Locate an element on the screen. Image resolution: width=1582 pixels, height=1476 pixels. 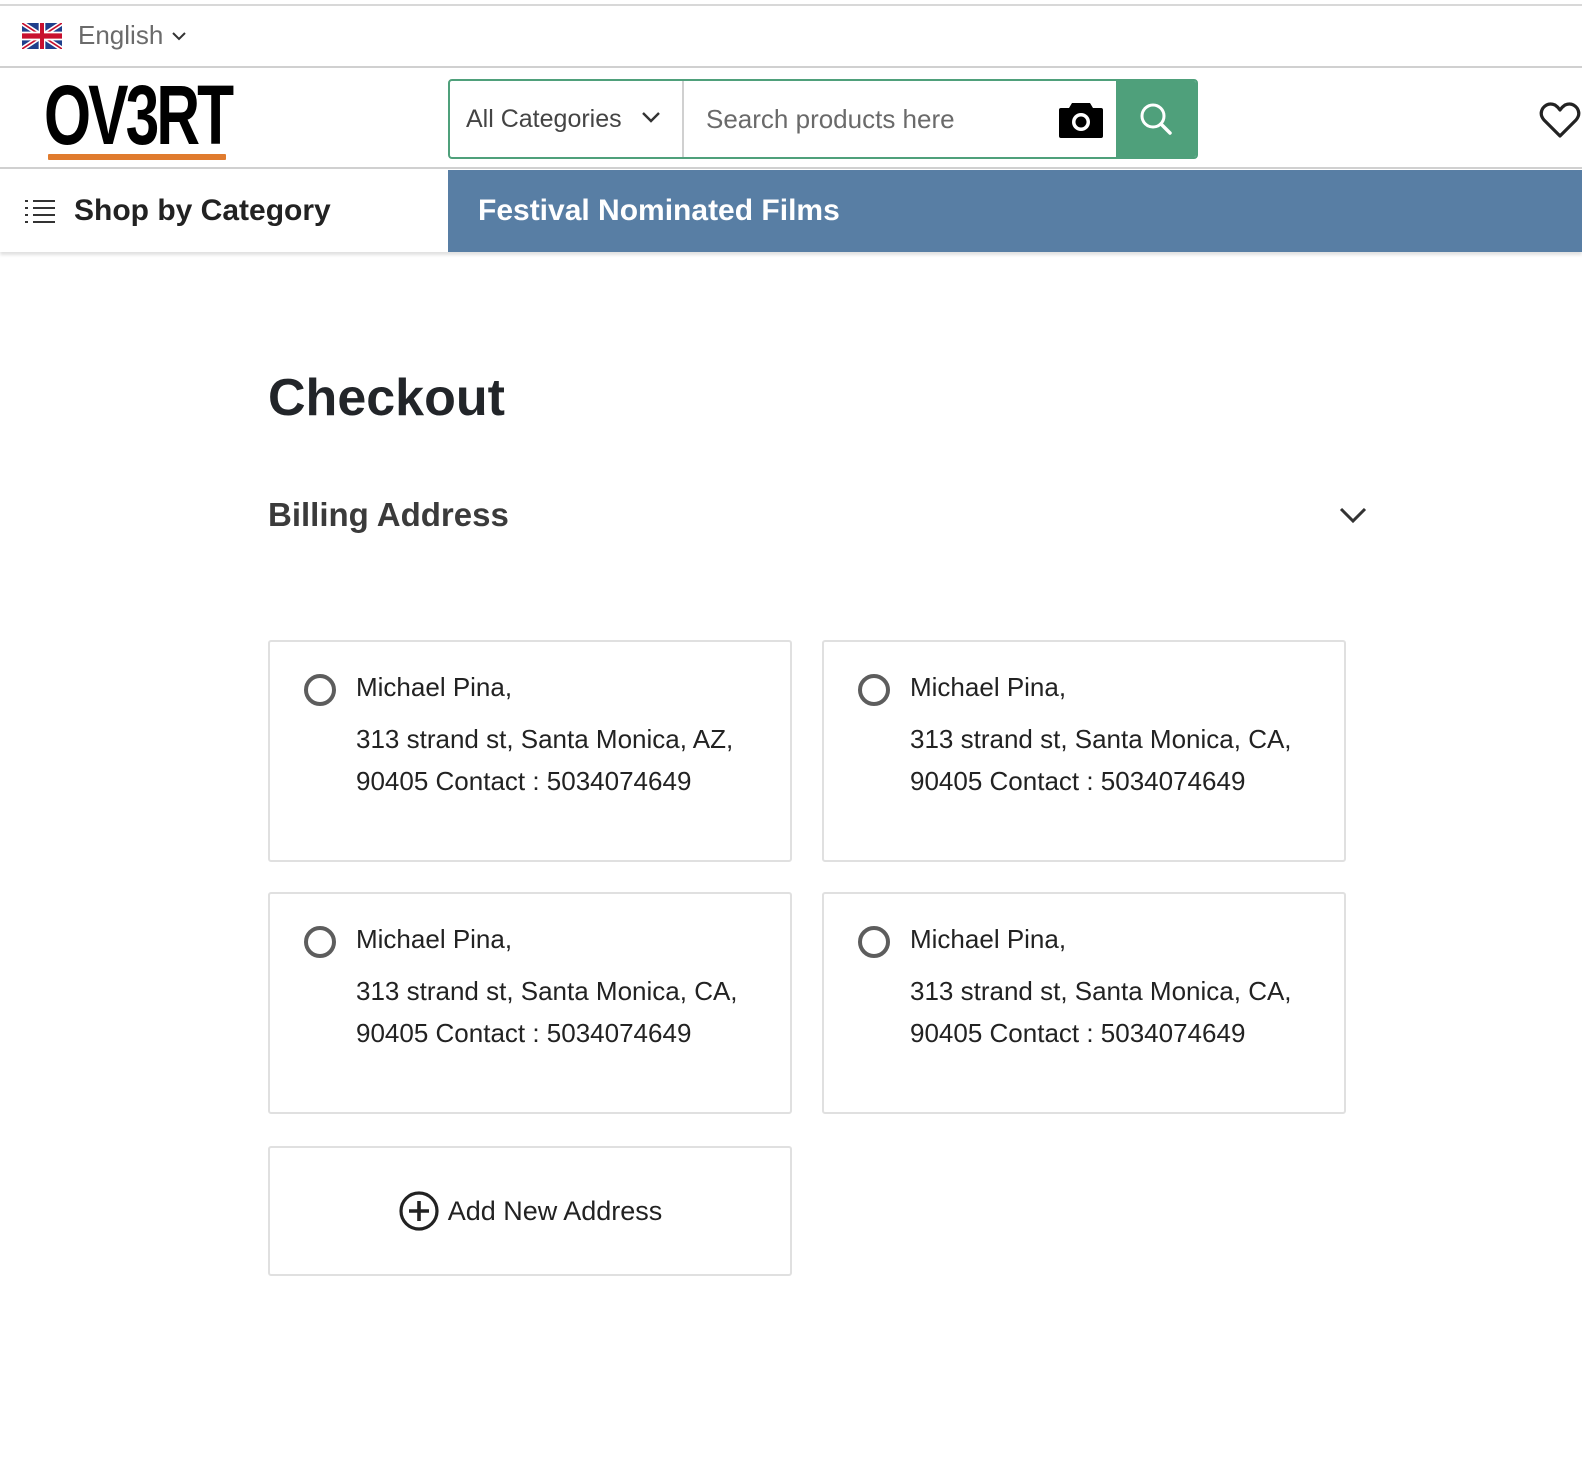
promo-banner: Festival Nominated Films is located at coordinates (1015, 211).